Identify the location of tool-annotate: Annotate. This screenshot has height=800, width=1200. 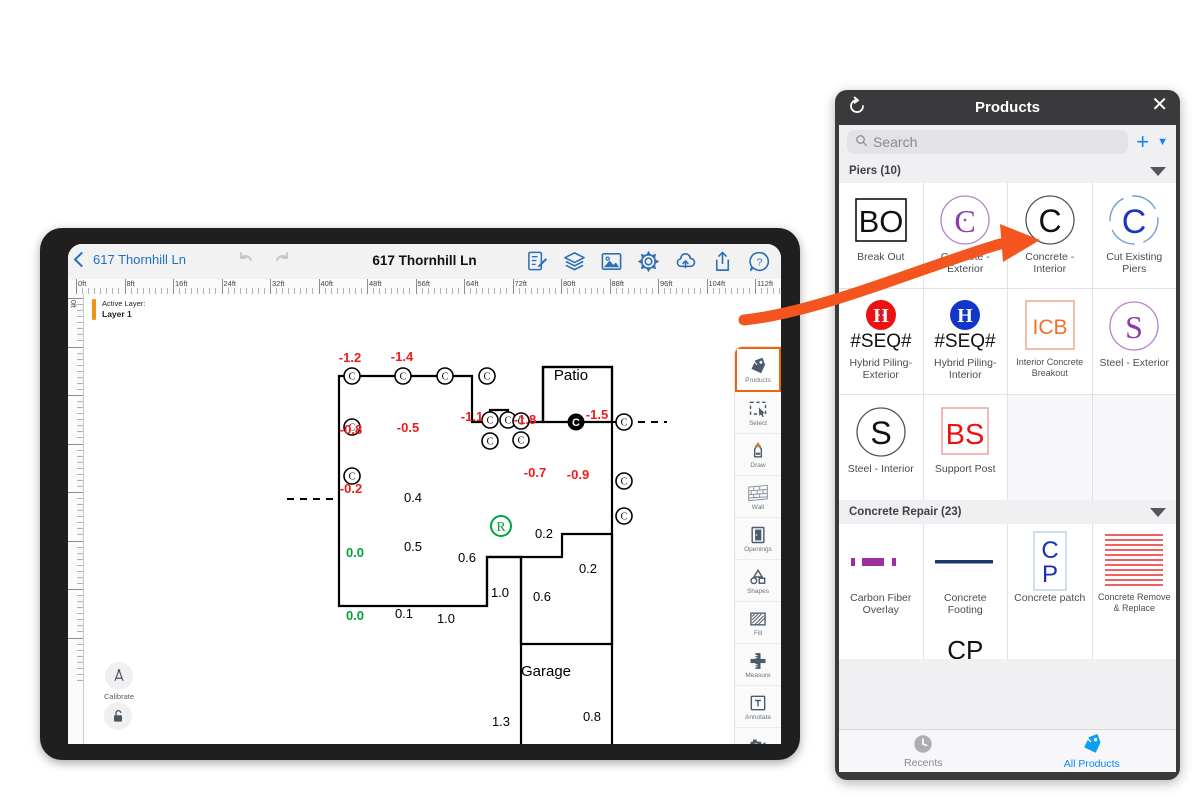
(758, 707).